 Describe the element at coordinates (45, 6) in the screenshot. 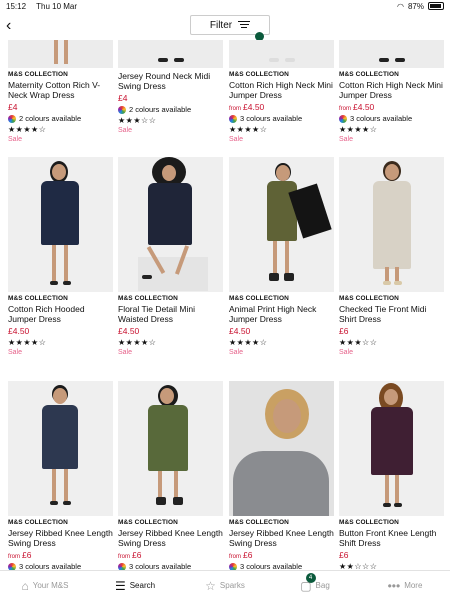

I see `status-left: 15:12 Thu 10 Mar` at that location.